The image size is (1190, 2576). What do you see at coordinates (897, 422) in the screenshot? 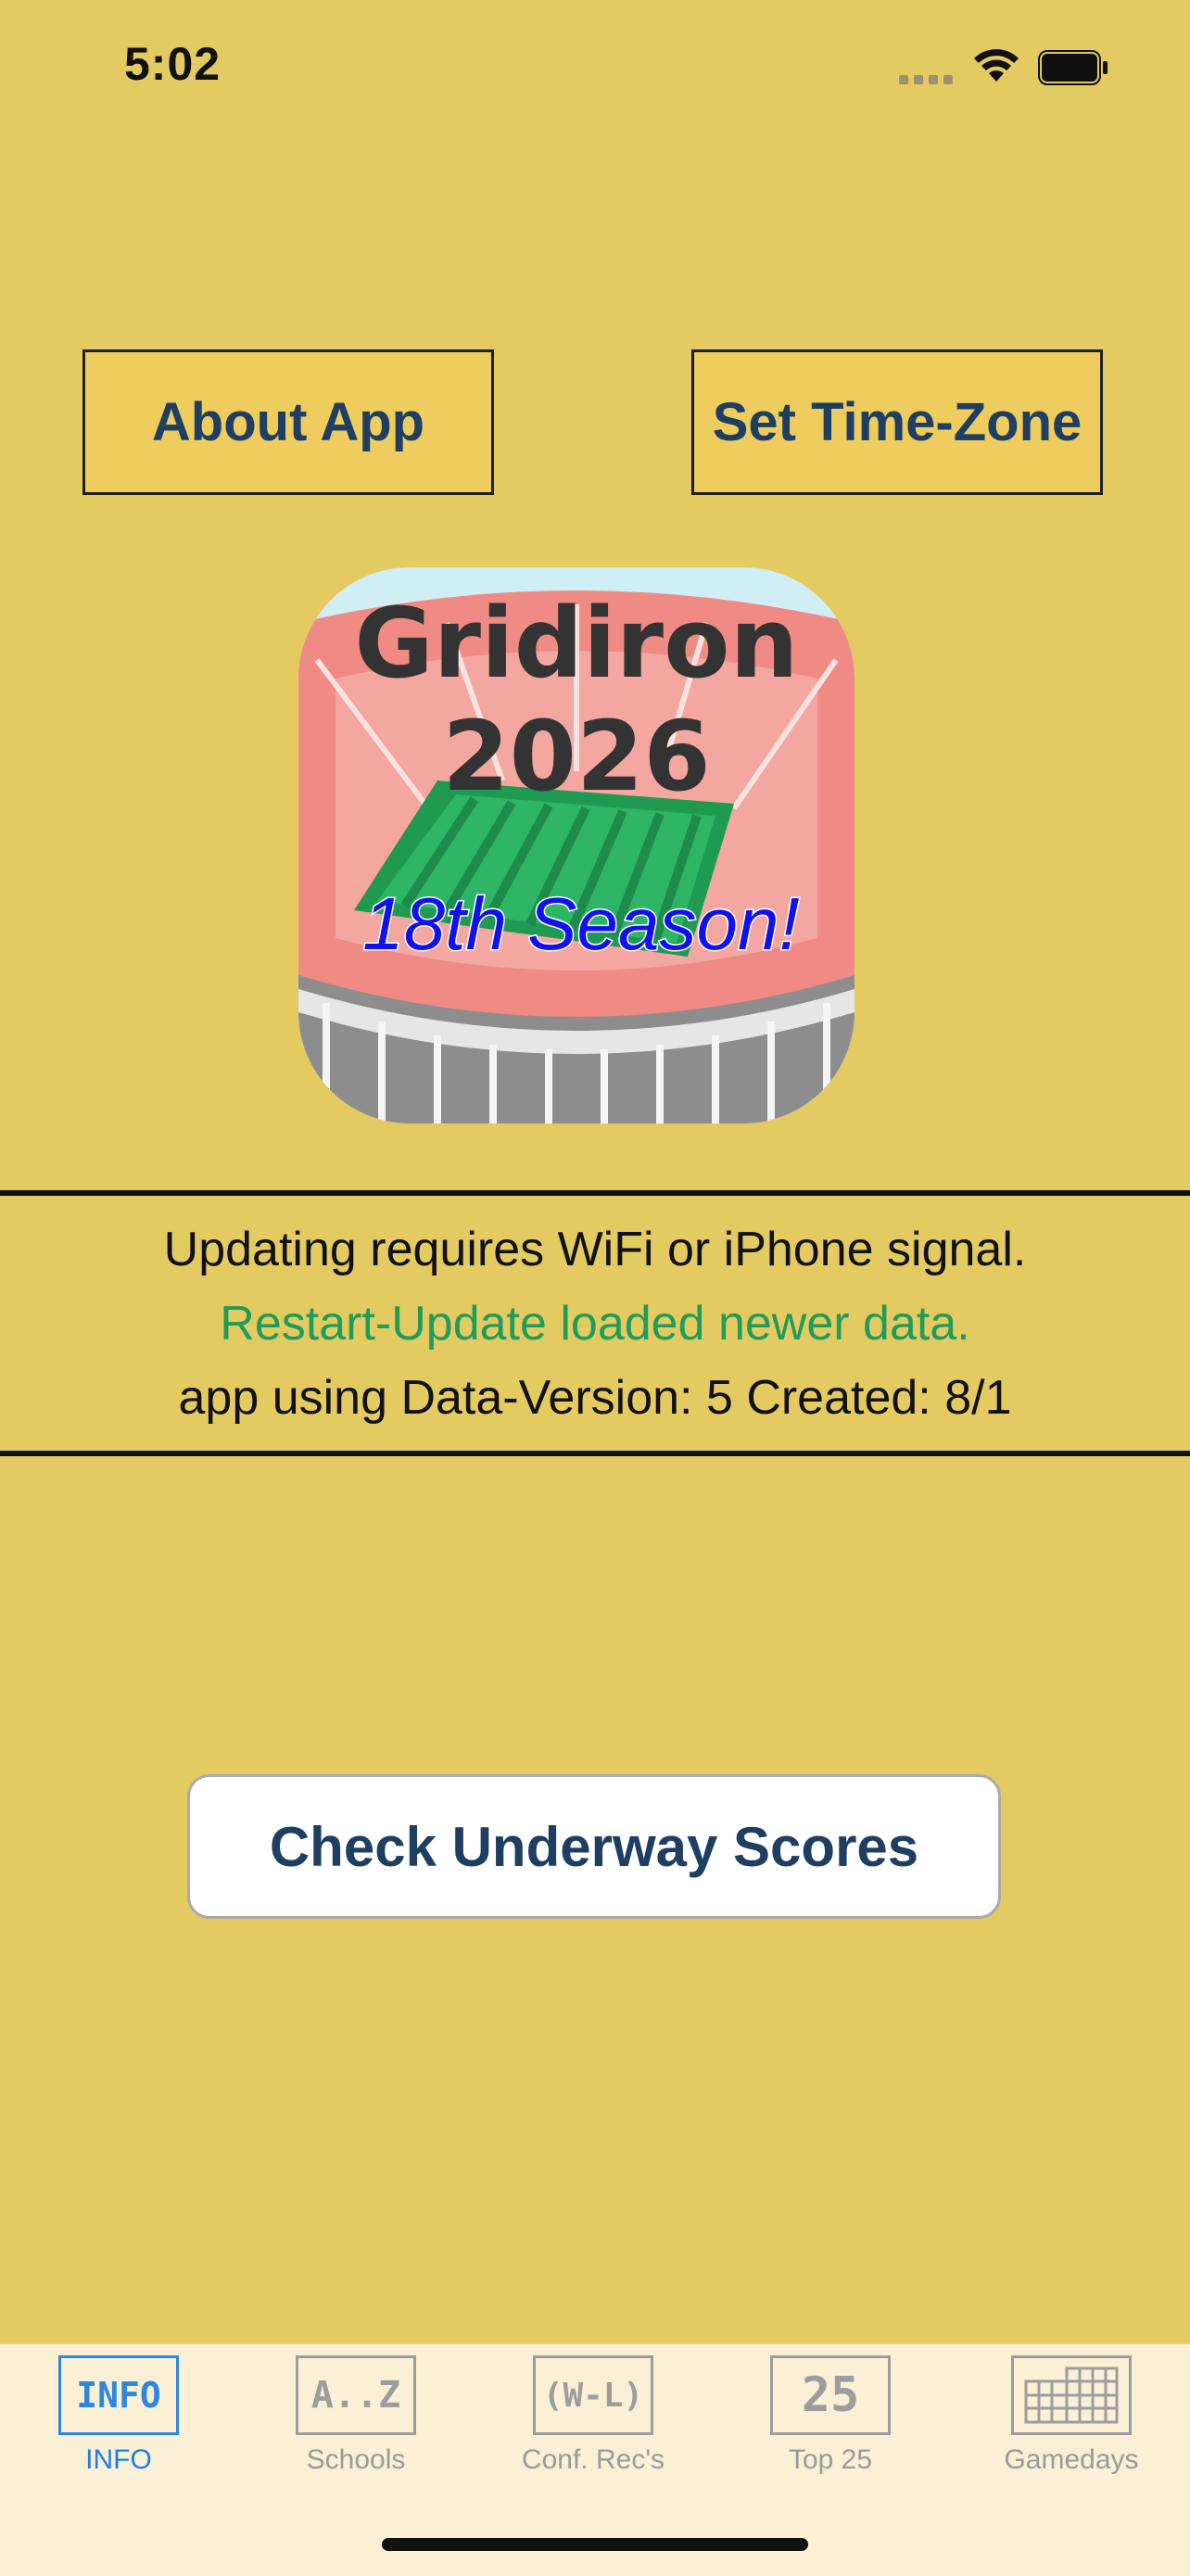
I see `set-time-zone-button: Set Time-Zone` at bounding box center [897, 422].